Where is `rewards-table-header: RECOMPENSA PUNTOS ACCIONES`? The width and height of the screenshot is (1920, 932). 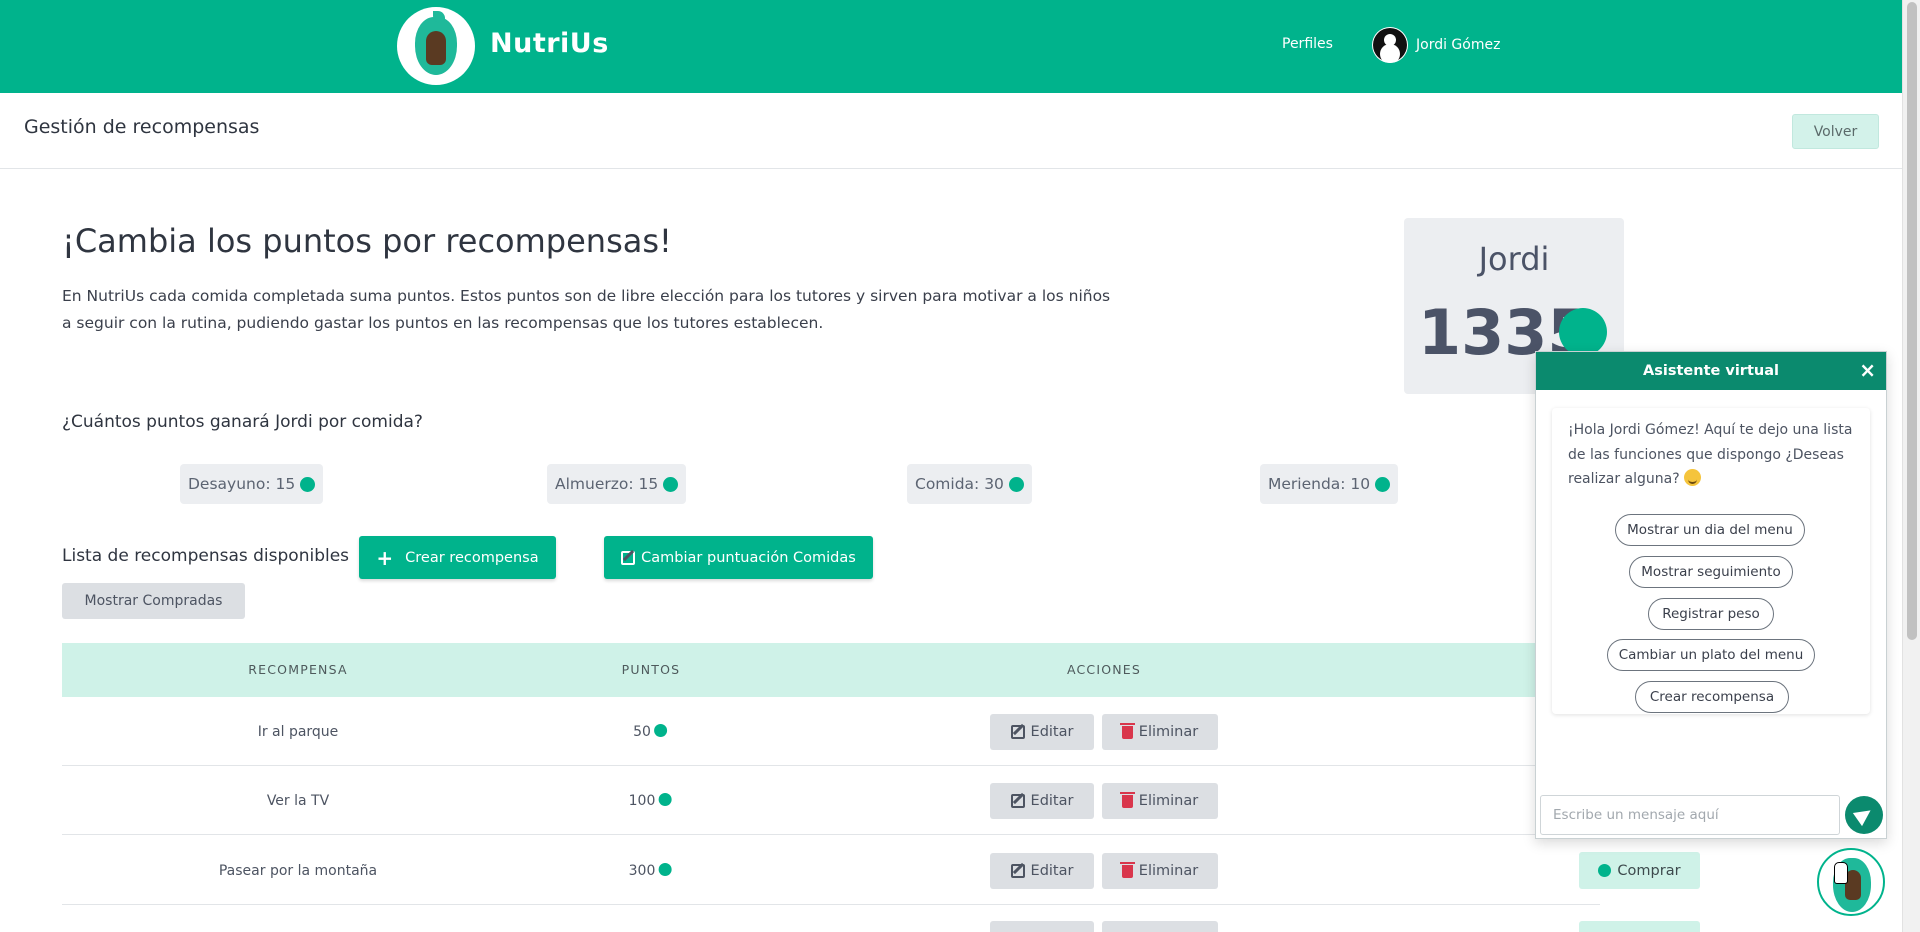 rewards-table-header: RECOMPENSA PUNTOS ACCIONES is located at coordinates (831, 670).